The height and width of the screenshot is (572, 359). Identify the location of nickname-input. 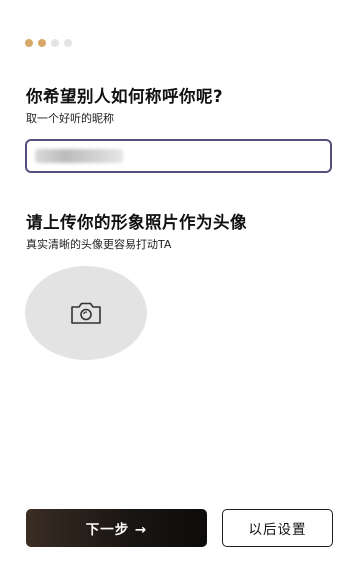
(178, 156).